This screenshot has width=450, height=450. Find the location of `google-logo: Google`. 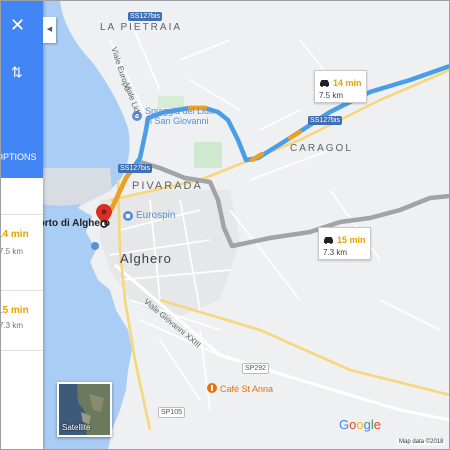

google-logo: Google is located at coordinates (360, 424).